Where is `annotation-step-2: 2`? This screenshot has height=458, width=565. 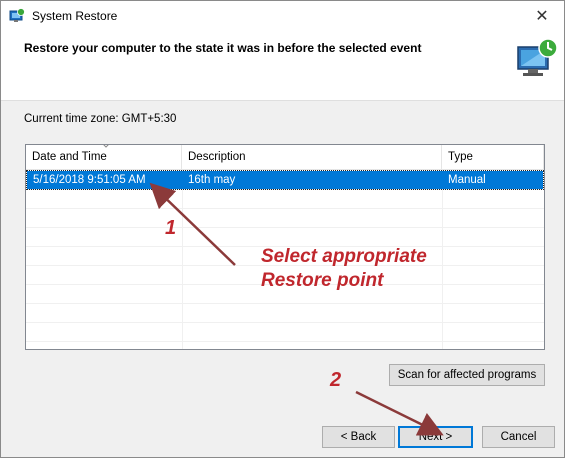 annotation-step-2: 2 is located at coordinates (336, 380).